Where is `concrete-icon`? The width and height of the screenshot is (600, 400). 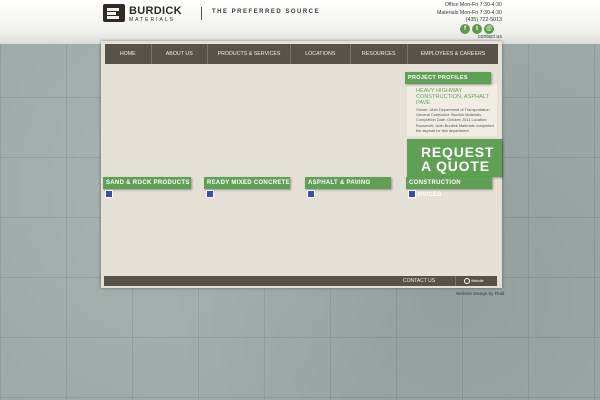
concrete-icon is located at coordinates (210, 194).